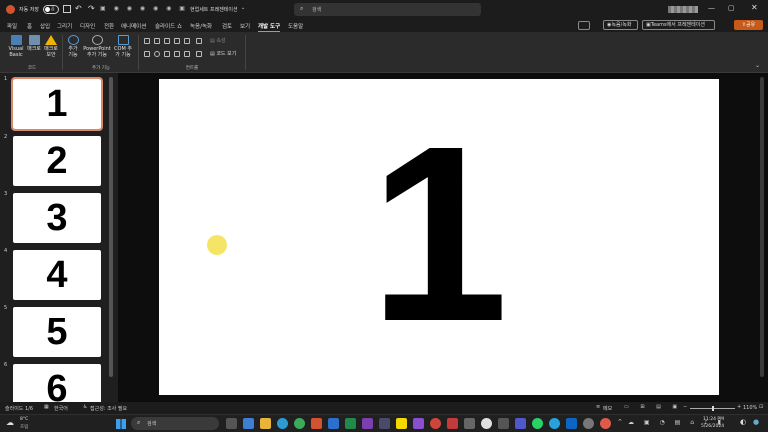 This screenshot has height=432, width=768. What do you see at coordinates (168, 26) in the screenshot?
I see `tab-slideshow: 슬라이드 쇼` at bounding box center [168, 26].